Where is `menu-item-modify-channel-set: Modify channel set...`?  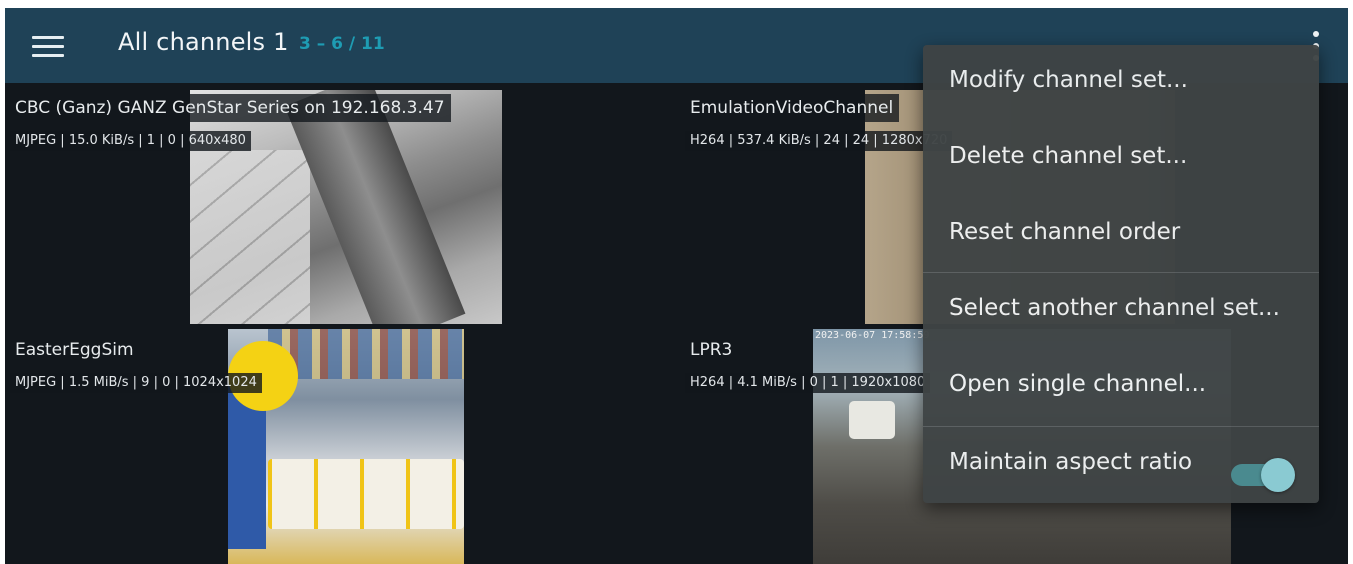 menu-item-modify-channel-set: Modify channel set... is located at coordinates (1121, 83).